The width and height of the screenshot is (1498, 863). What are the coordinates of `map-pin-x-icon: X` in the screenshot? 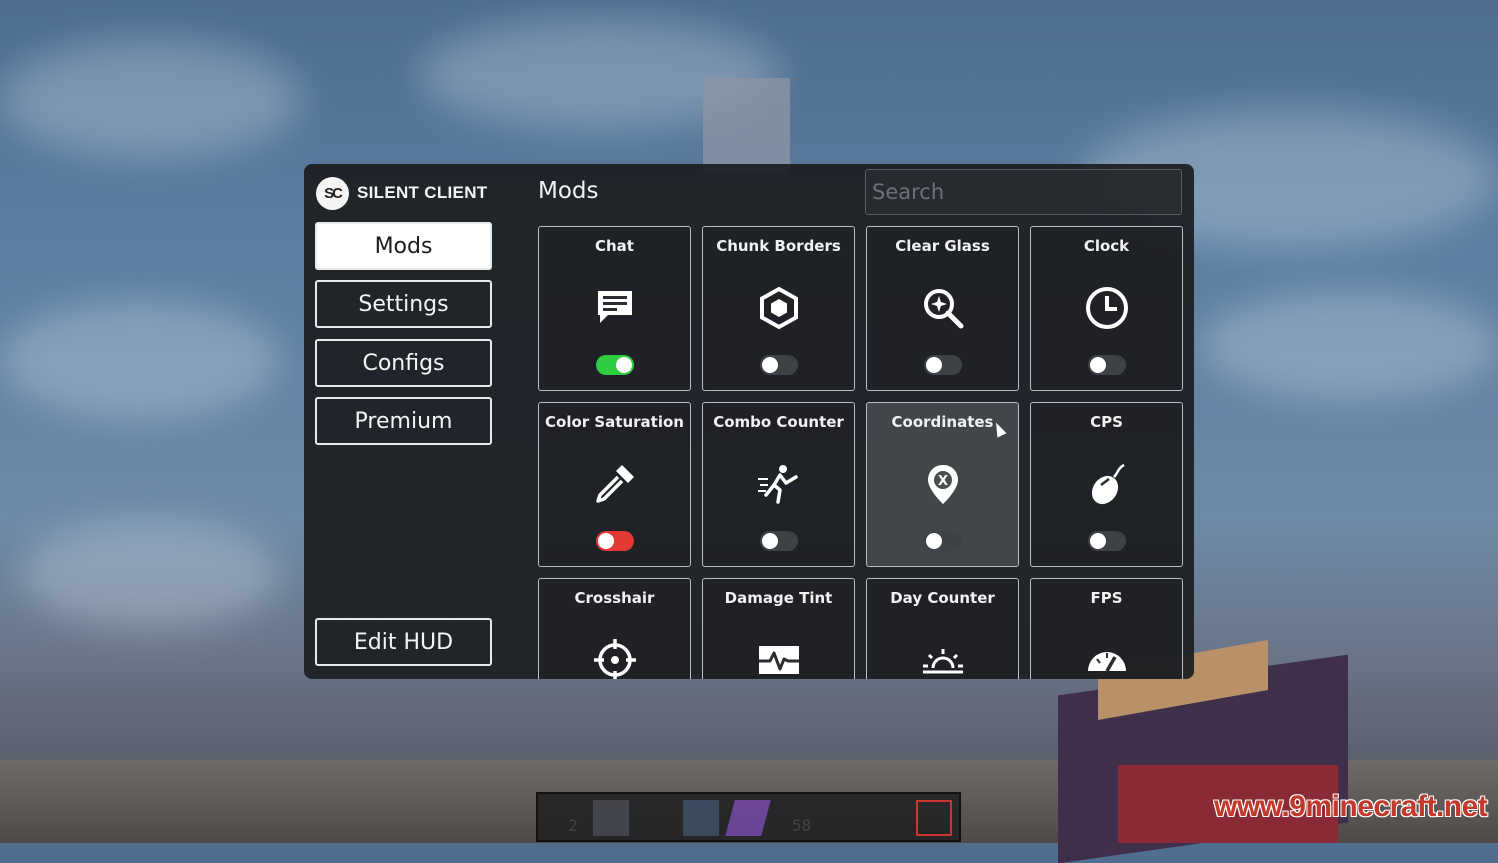 It's located at (943, 484).